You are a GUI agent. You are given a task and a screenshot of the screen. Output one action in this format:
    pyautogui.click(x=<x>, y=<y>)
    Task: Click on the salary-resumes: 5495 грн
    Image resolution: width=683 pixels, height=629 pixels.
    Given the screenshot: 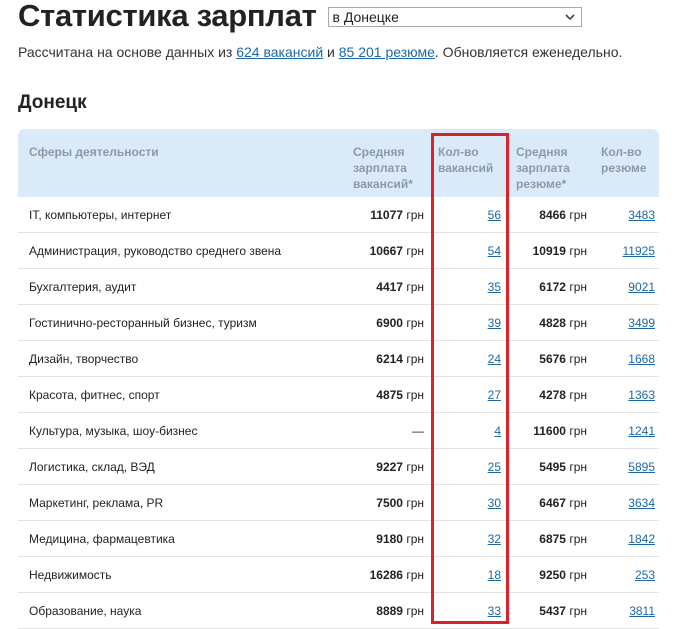 What is the action you would take?
    pyautogui.click(x=563, y=467)
    